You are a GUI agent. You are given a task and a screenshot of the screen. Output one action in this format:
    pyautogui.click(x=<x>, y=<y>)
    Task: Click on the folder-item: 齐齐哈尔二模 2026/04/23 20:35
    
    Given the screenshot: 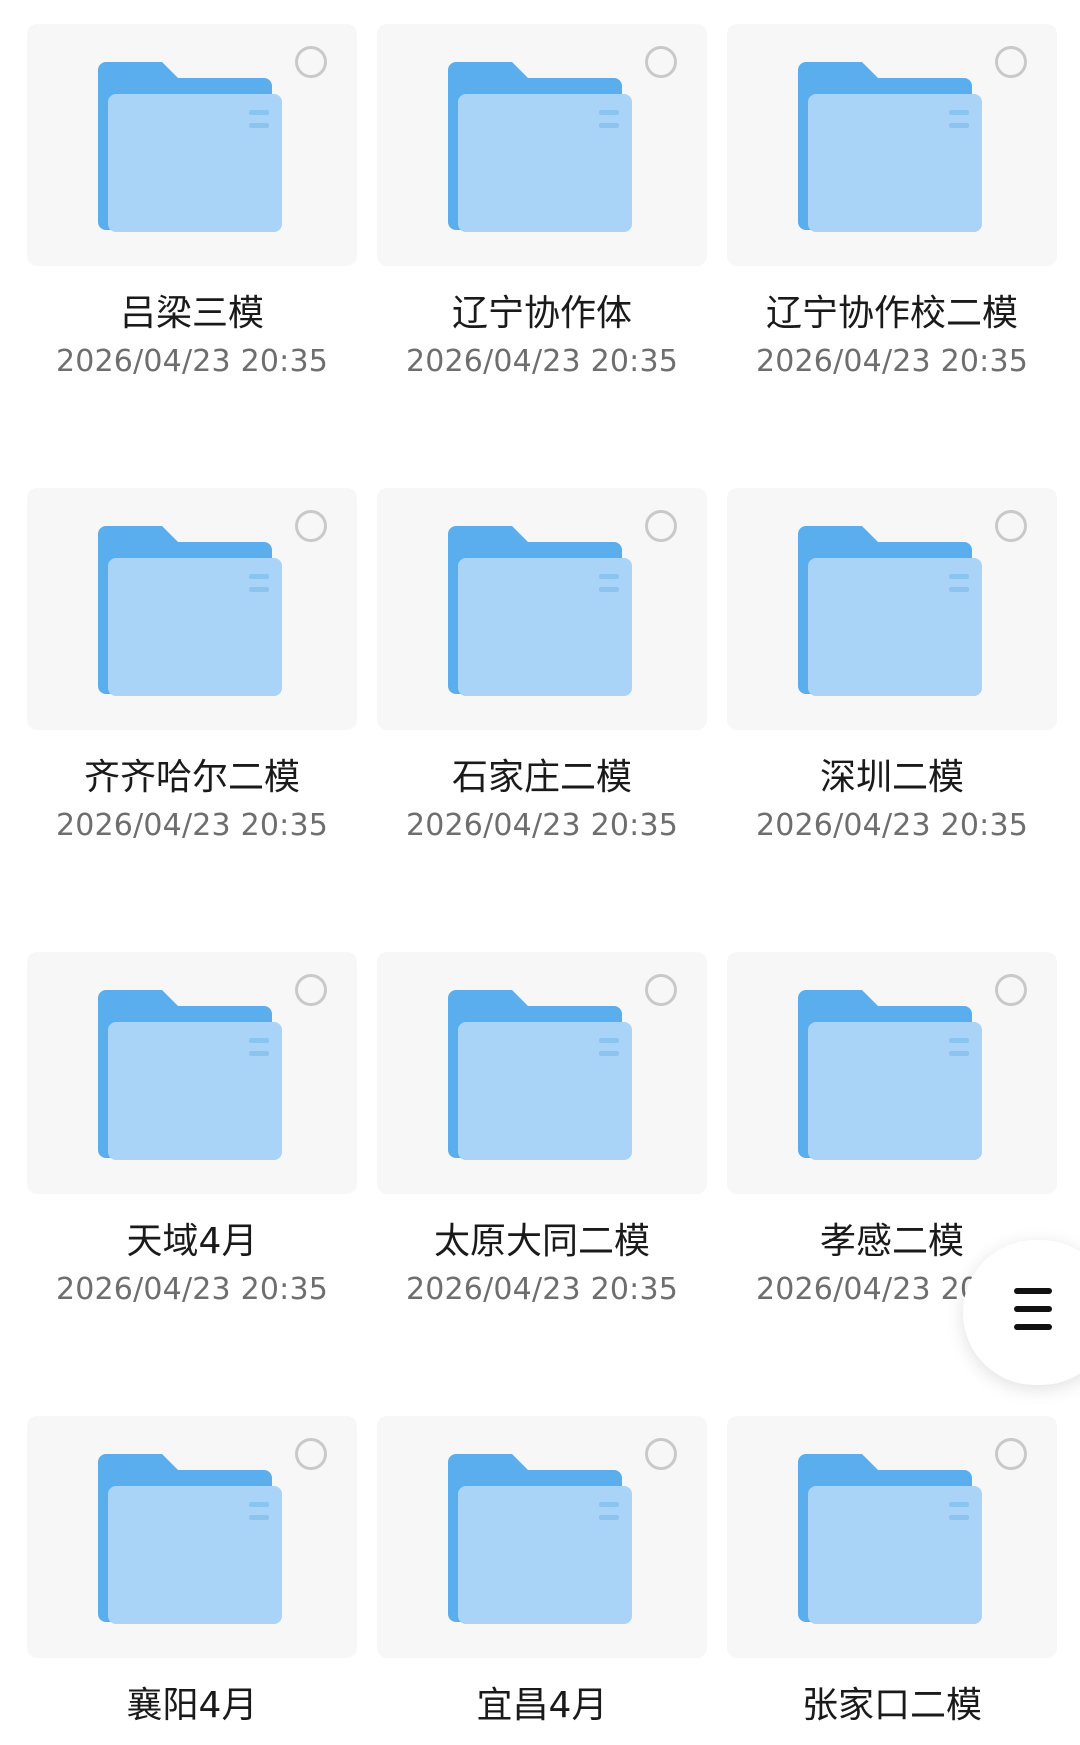 What is the action you would take?
    pyautogui.click(x=192, y=698)
    